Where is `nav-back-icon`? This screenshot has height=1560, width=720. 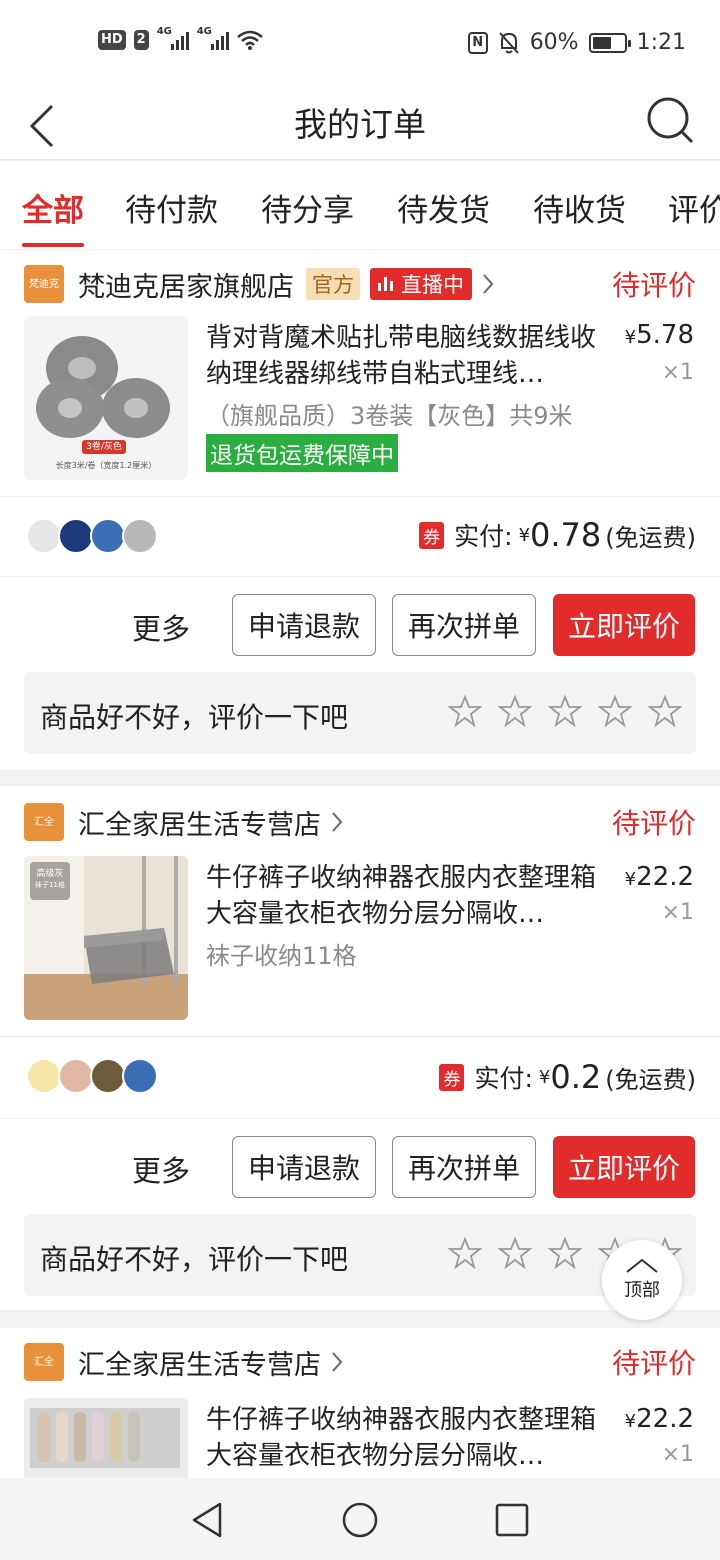 nav-back-icon is located at coordinates (208, 1520).